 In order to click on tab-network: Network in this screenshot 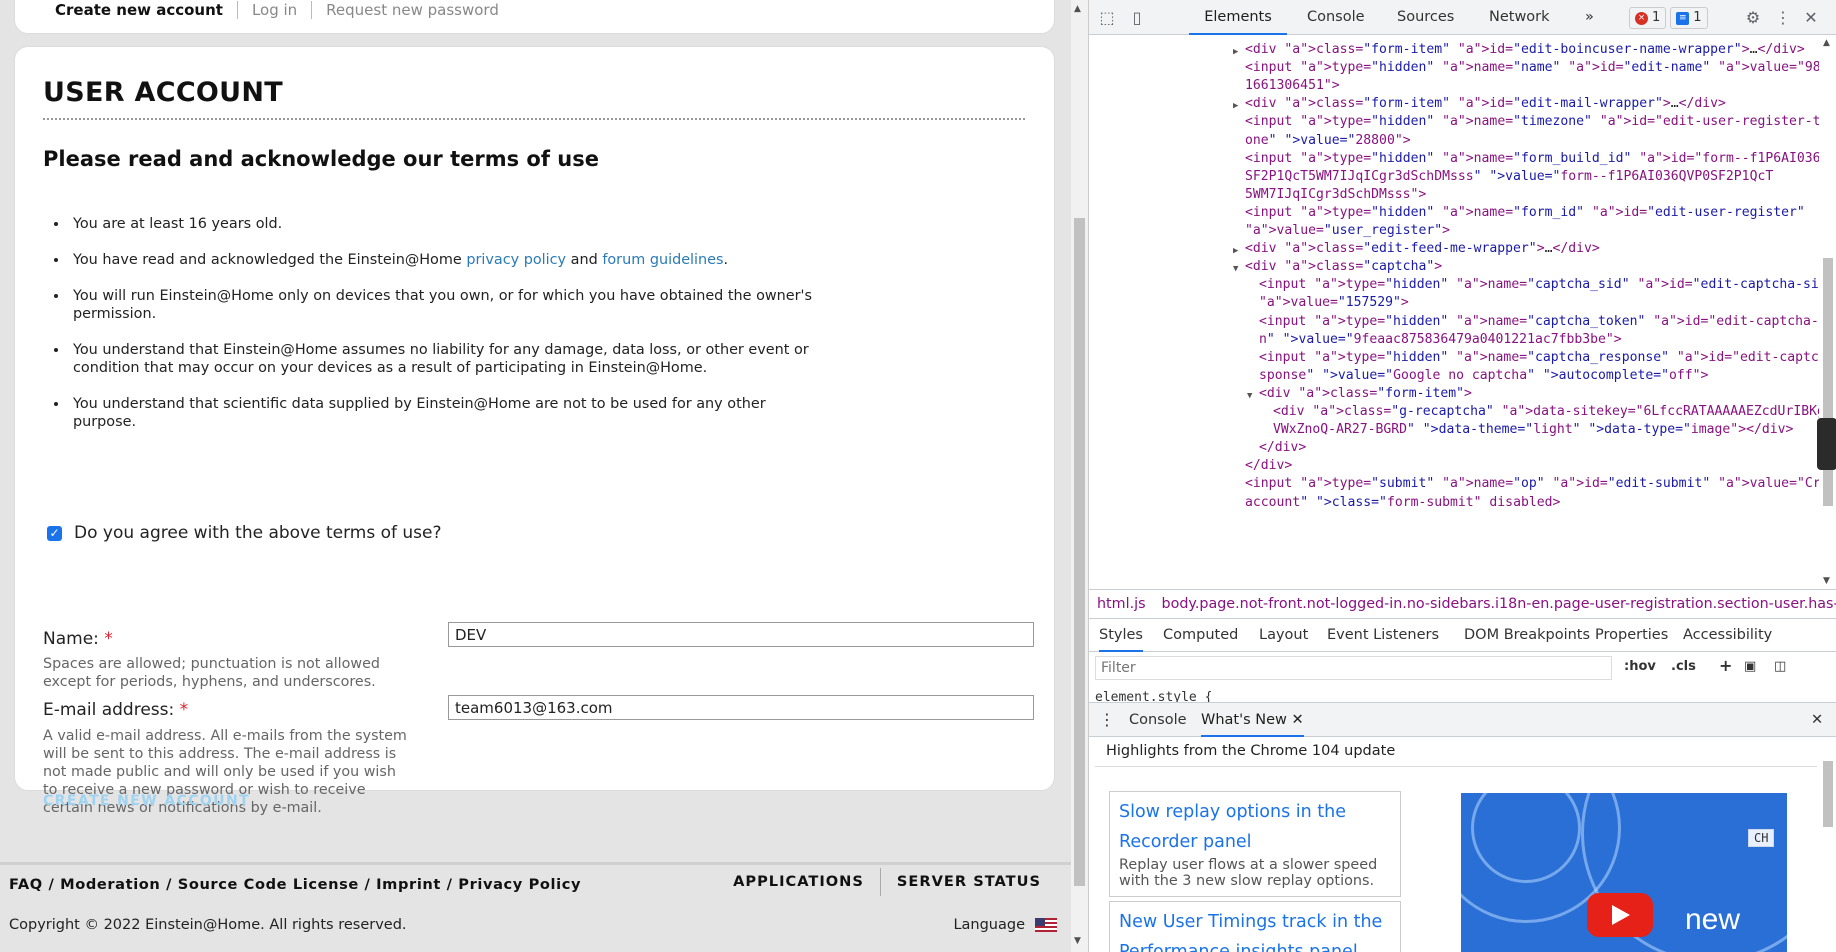, I will do `click(1519, 17)`.